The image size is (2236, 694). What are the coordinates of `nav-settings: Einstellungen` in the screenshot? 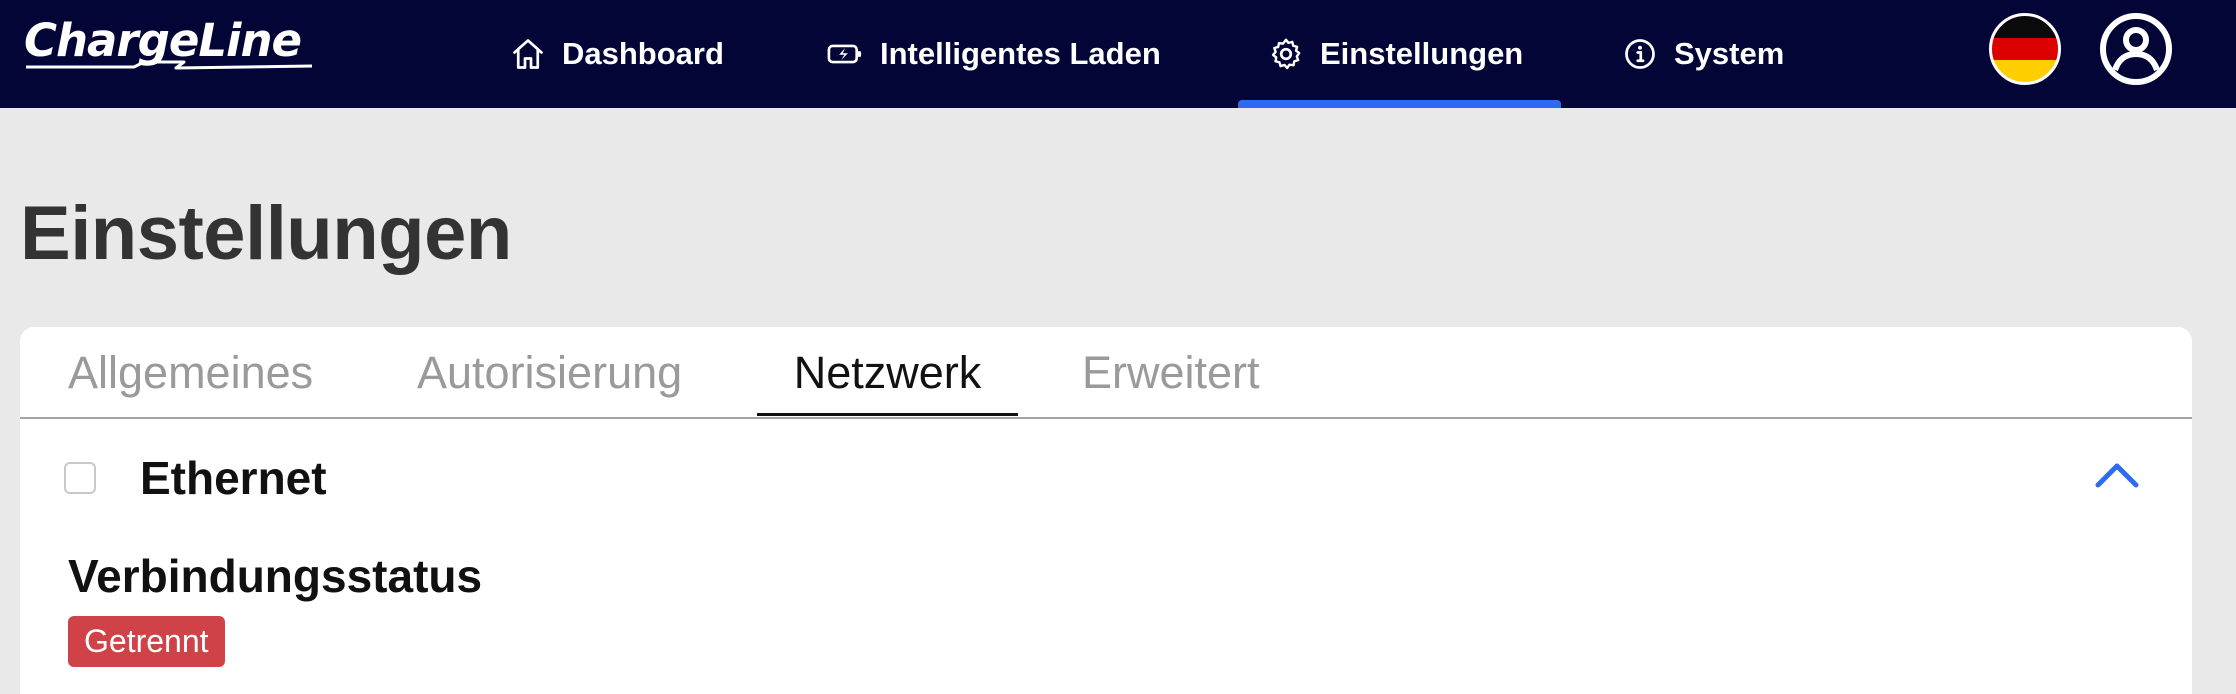 It's located at (1395, 54).